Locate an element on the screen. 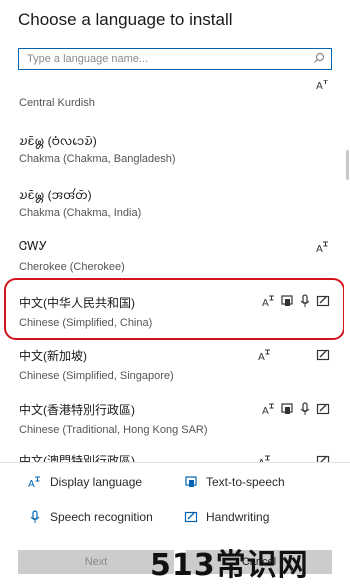 The height and width of the screenshot is (588, 350). scrollbar is located at coordinates (347, 271).